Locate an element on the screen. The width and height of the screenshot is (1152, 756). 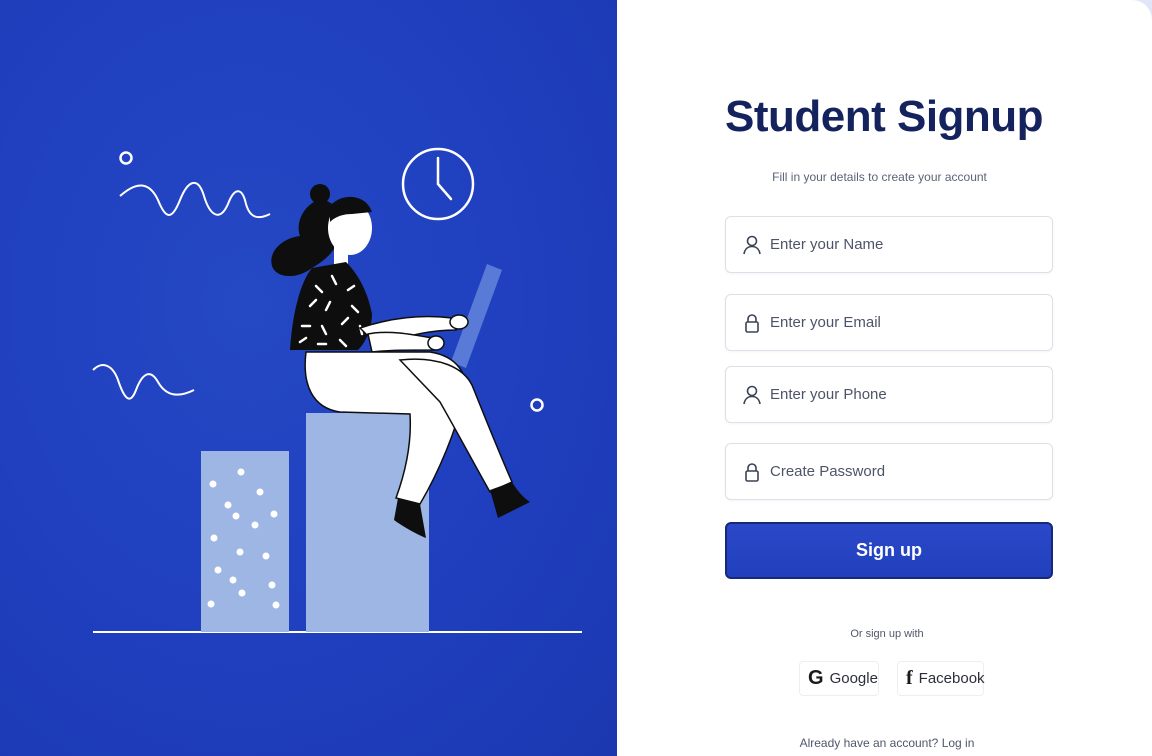
phone-field is located at coordinates (889, 394).